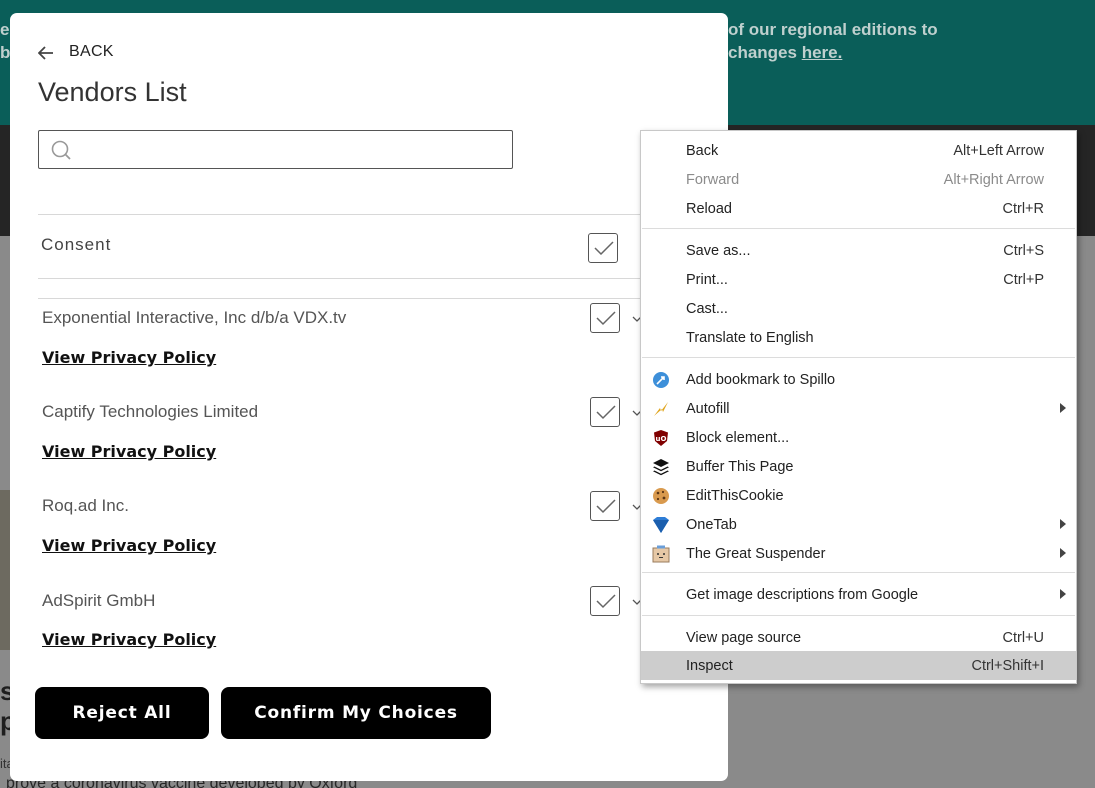 This screenshot has width=1095, height=788. I want to click on menu-item-label: Inspect, so click(709, 665).